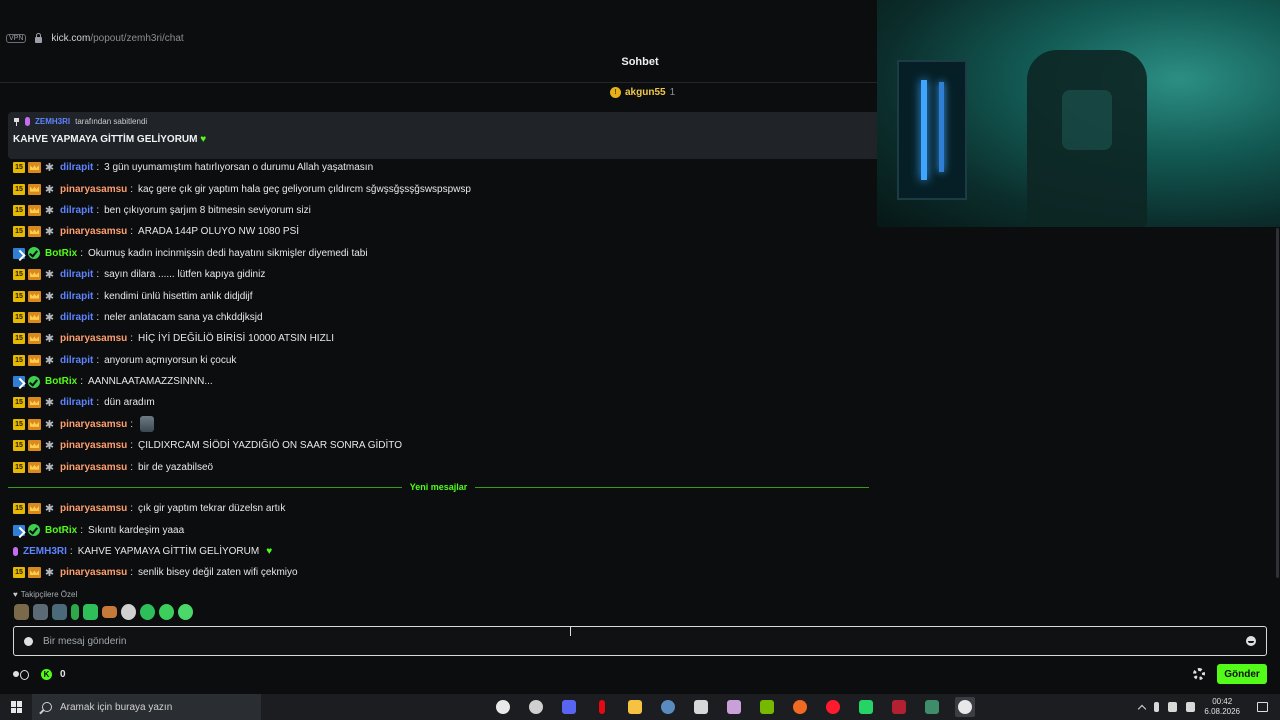 This screenshot has height=720, width=1280. What do you see at coordinates (642, 92) in the screenshot?
I see `top-gifter: ! akgun55 1` at bounding box center [642, 92].